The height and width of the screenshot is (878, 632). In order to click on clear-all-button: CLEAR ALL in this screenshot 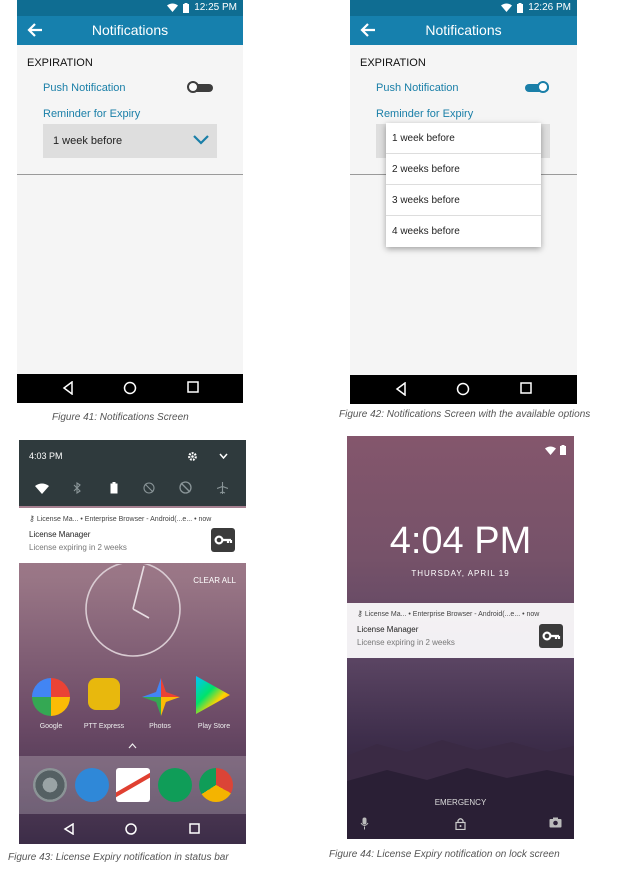, I will do `click(214, 580)`.